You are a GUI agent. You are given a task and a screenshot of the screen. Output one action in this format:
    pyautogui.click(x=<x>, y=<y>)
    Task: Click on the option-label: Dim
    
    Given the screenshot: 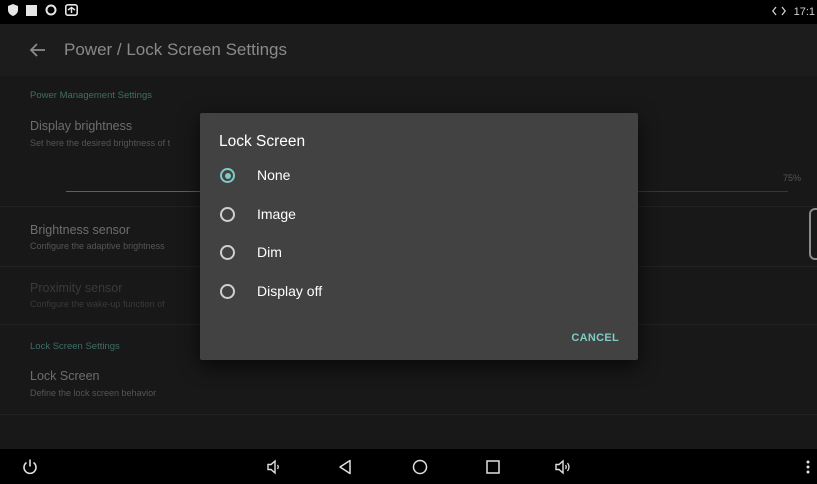 What is the action you would take?
    pyautogui.click(x=269, y=252)
    